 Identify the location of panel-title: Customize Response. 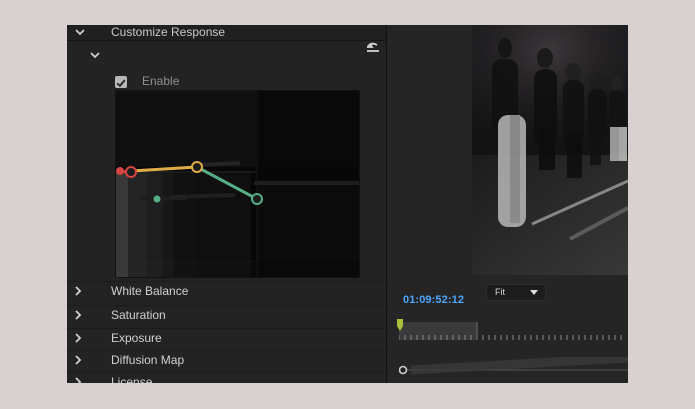
(168, 32).